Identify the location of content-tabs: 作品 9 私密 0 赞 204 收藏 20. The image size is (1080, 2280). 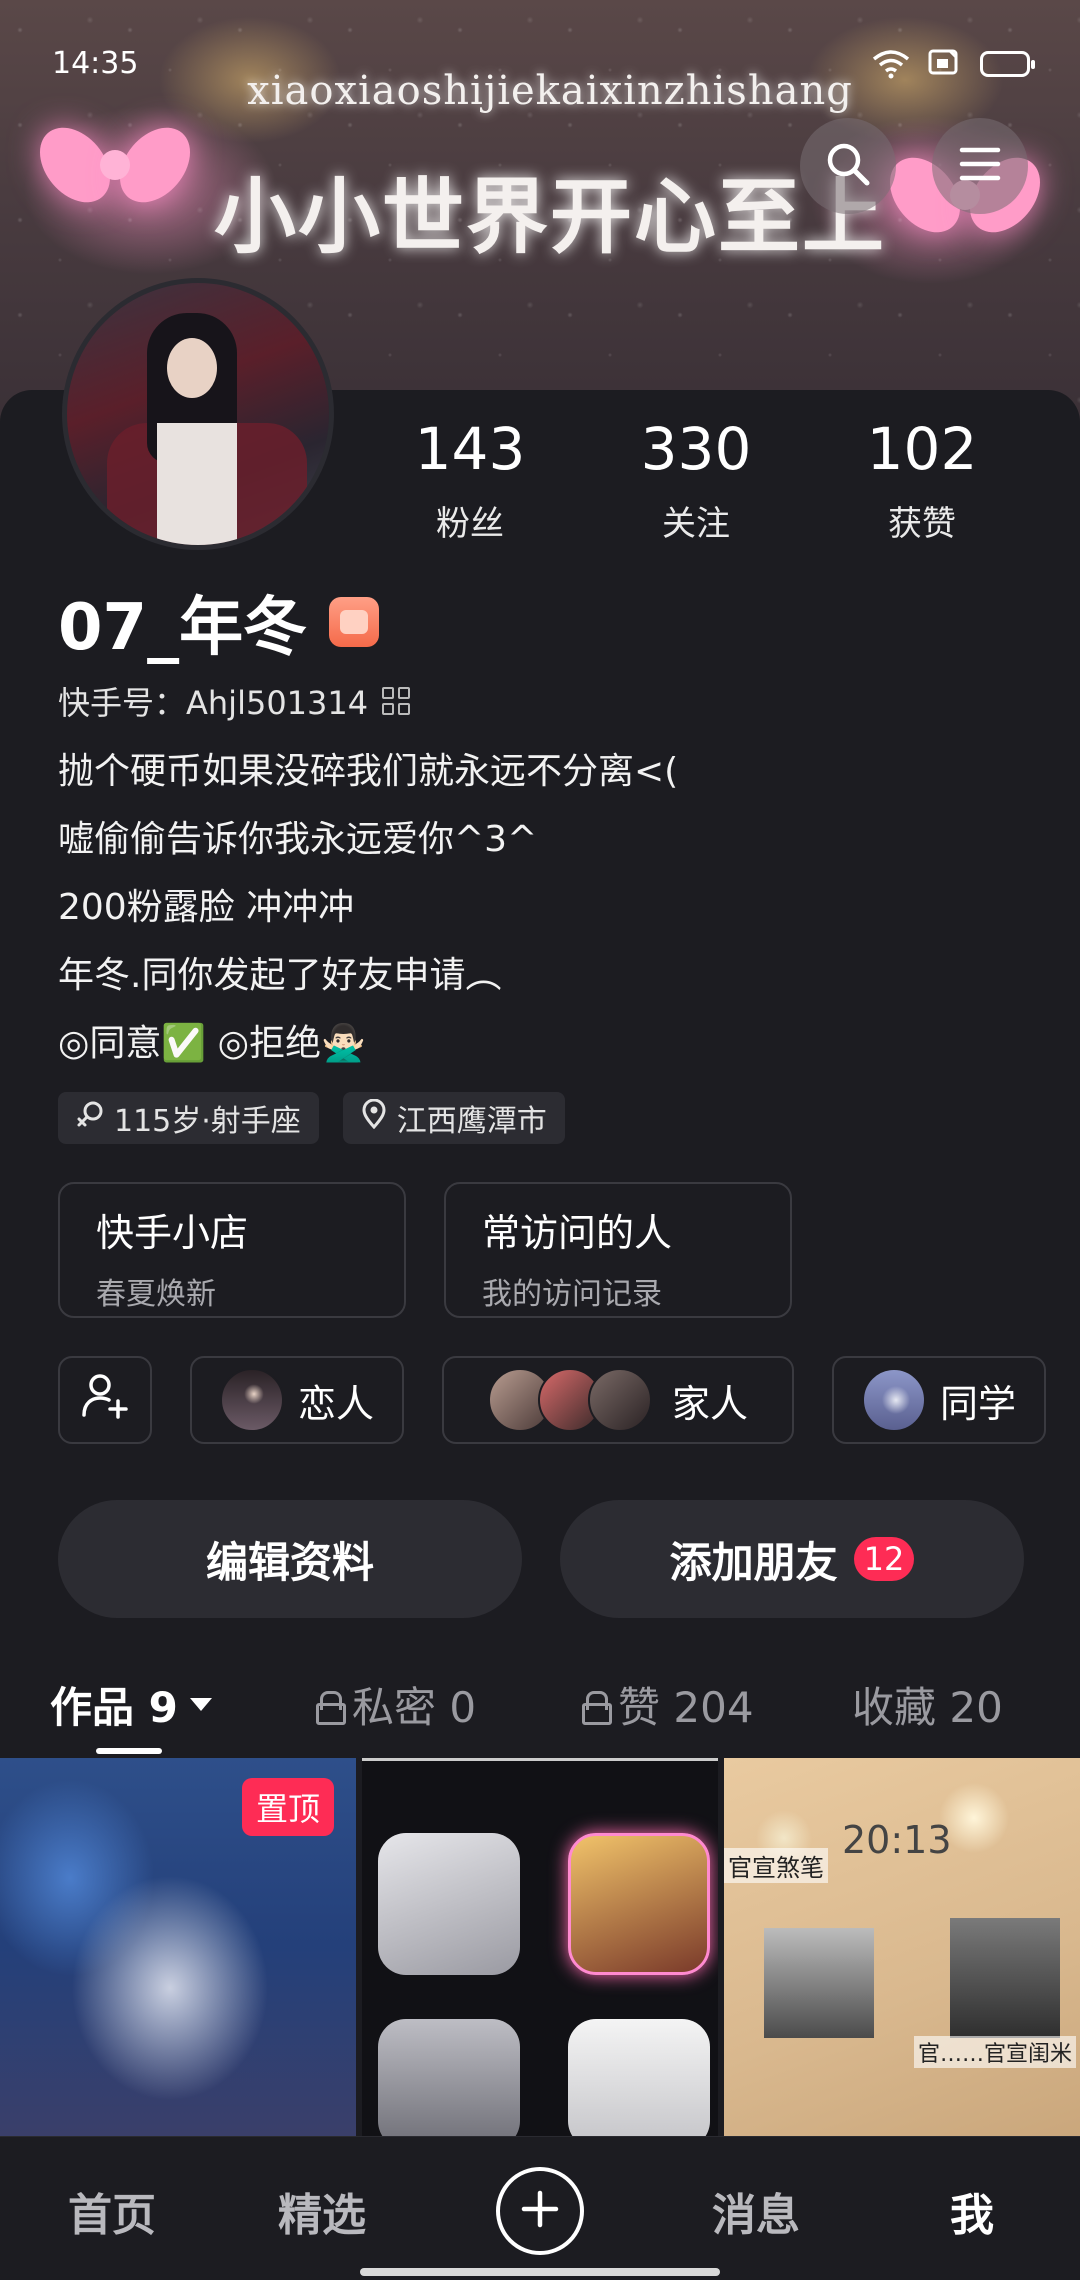
(540, 1710).